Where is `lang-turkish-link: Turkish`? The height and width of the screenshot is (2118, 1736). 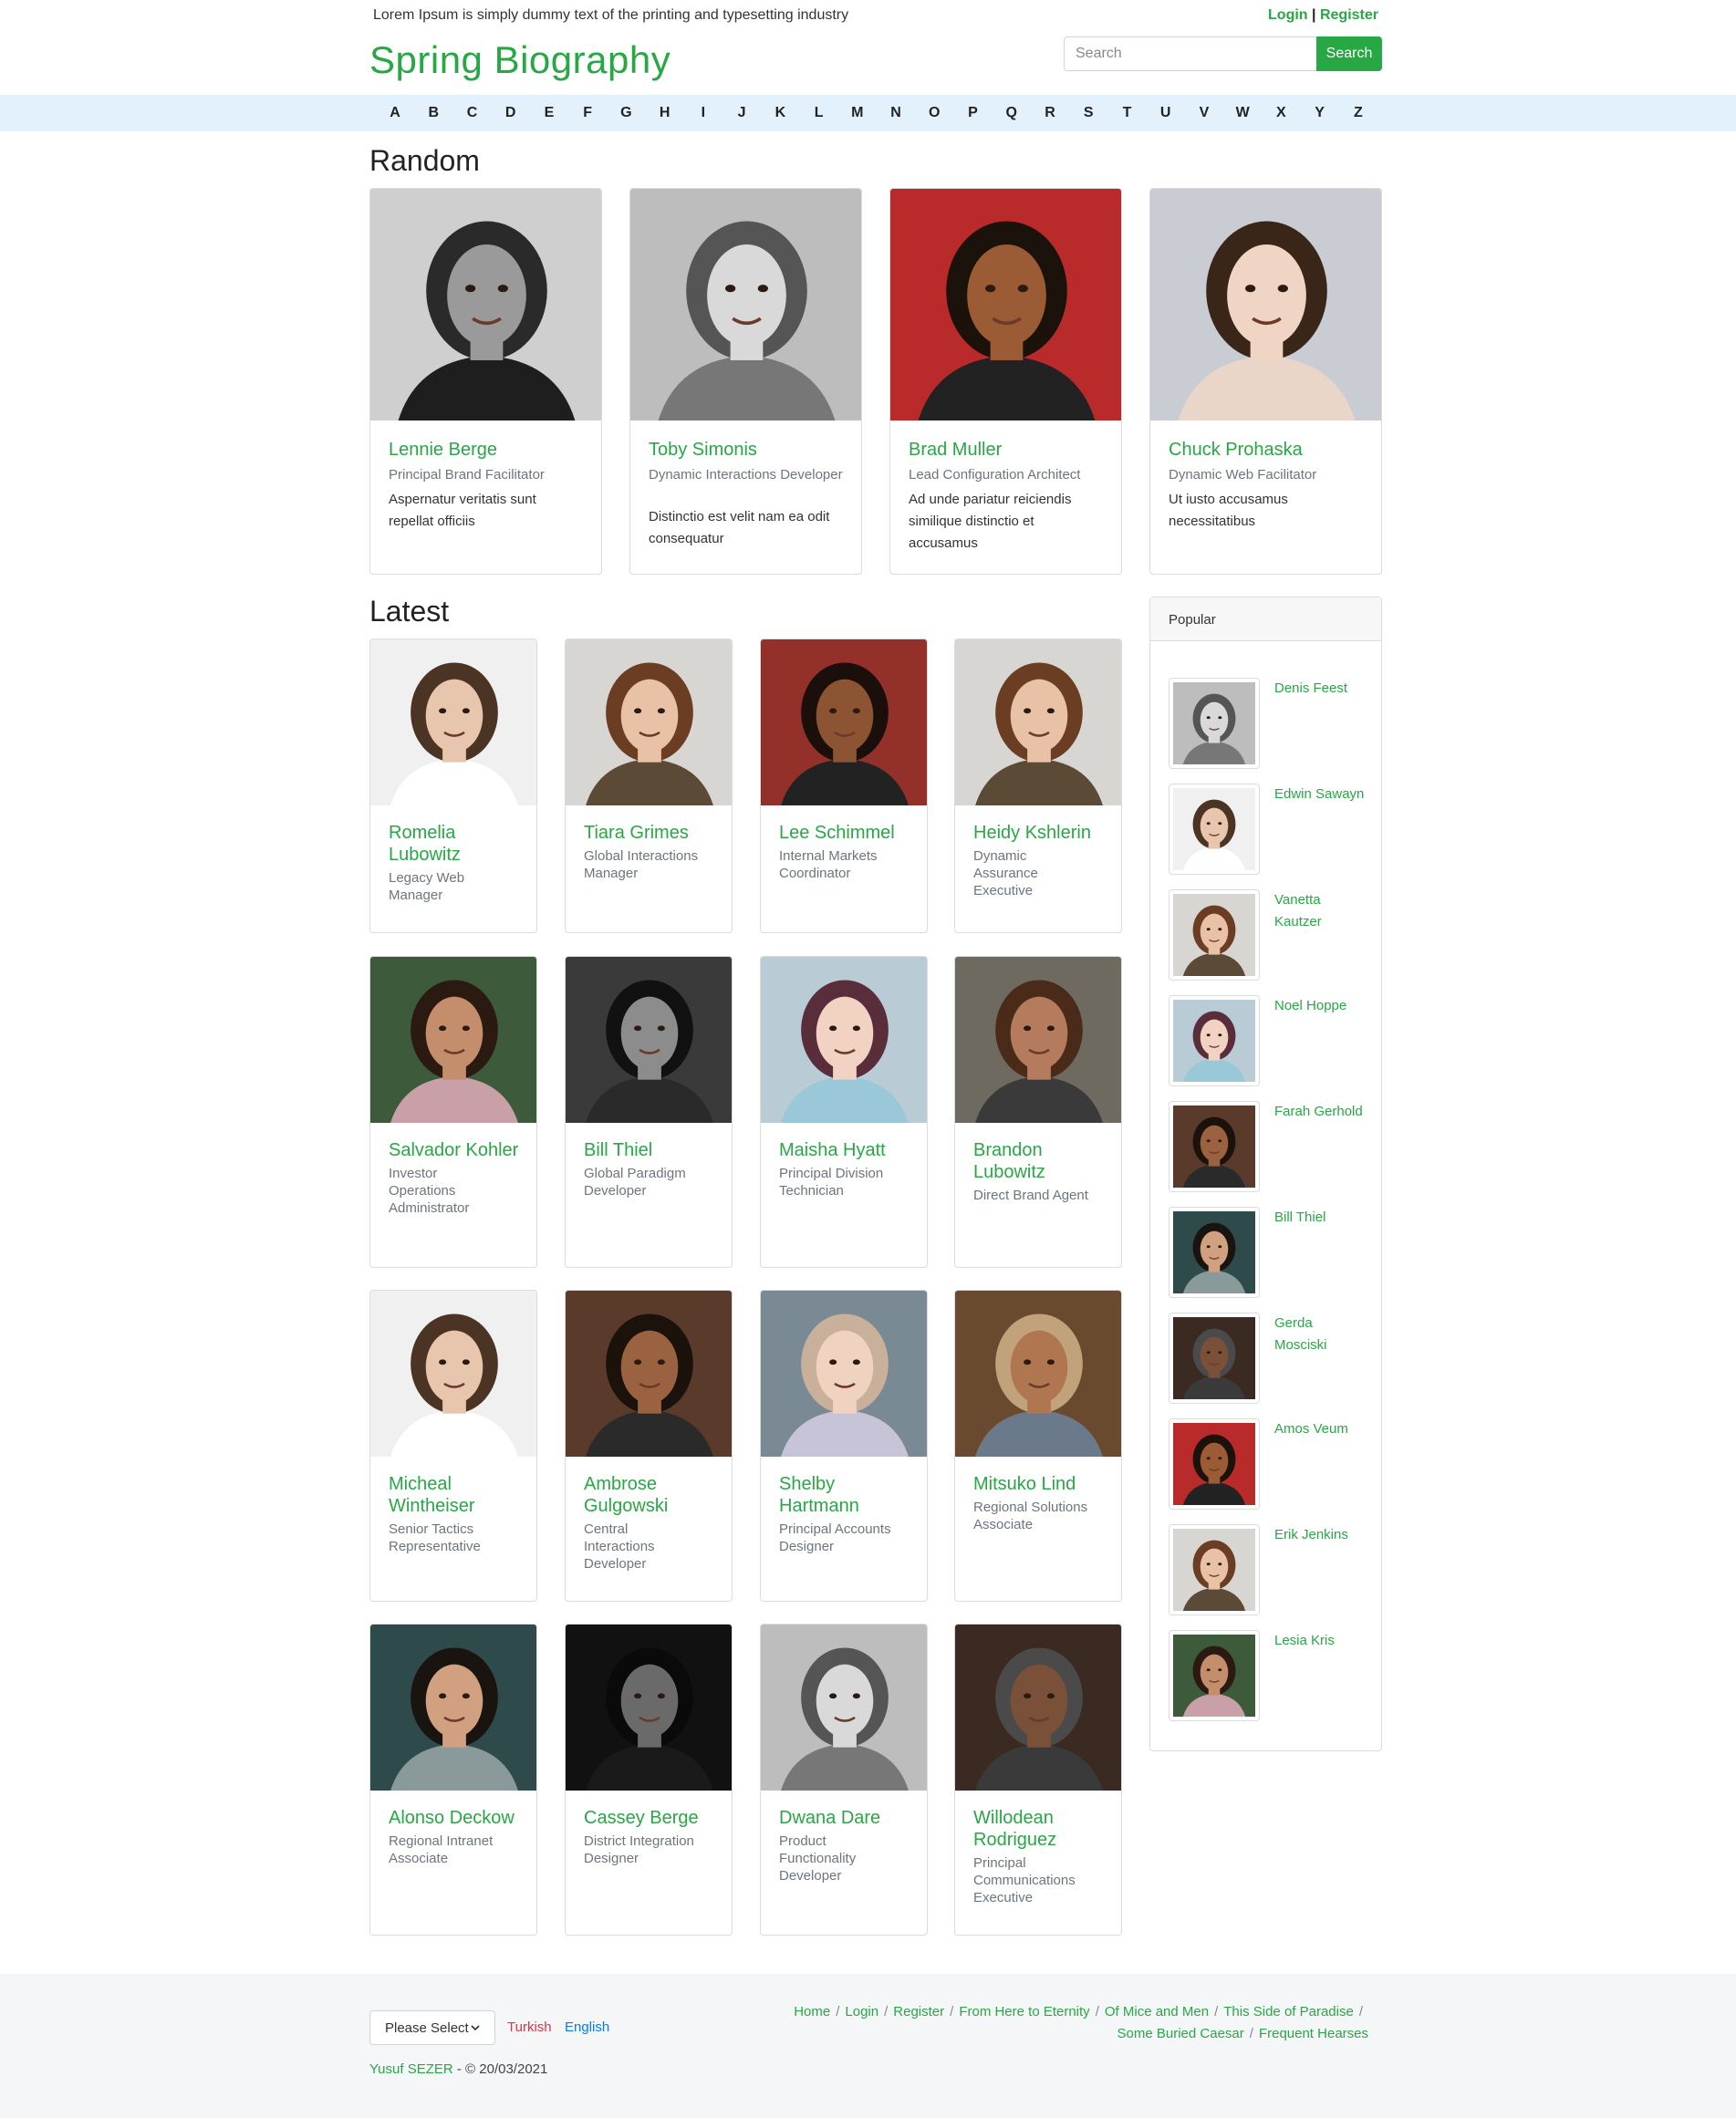
lang-turkish-link: Turkish is located at coordinates (529, 2027).